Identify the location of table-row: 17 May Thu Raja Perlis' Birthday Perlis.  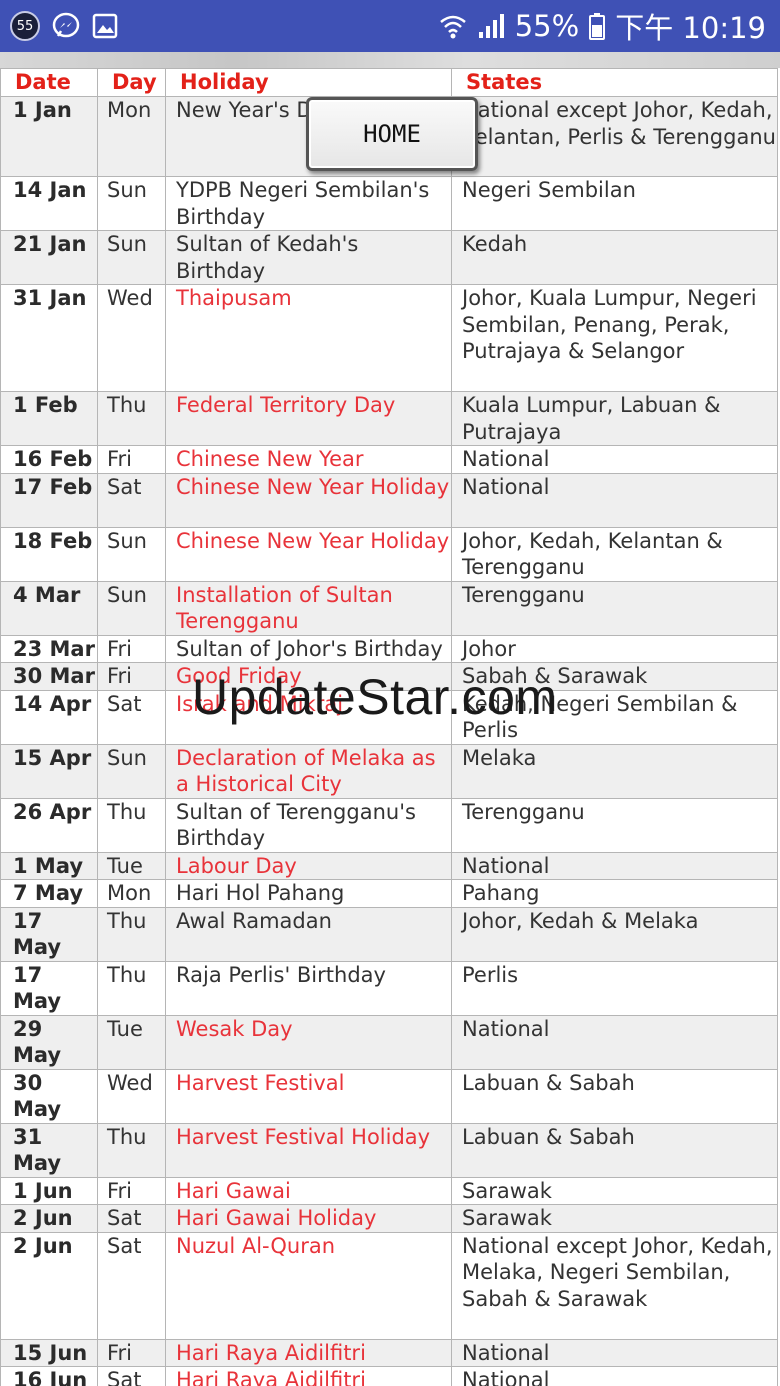
(389, 988).